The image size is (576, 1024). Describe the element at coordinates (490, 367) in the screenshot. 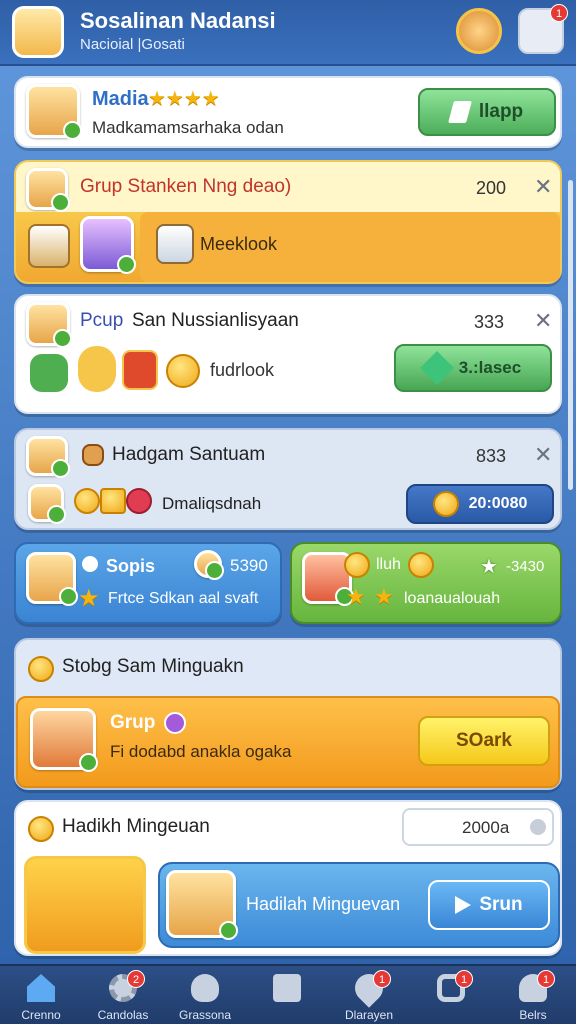

I see `pcup-action-label: 3.:lasec` at that location.